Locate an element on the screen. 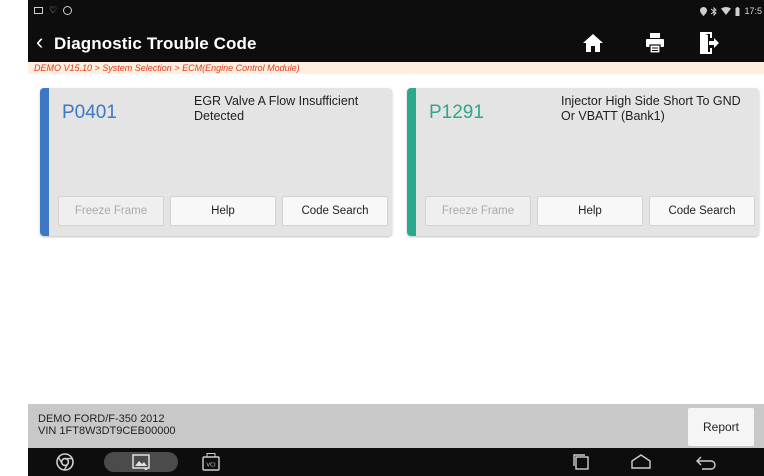 The width and height of the screenshot is (764, 476). vci-icon: VCI is located at coordinates (211, 462).